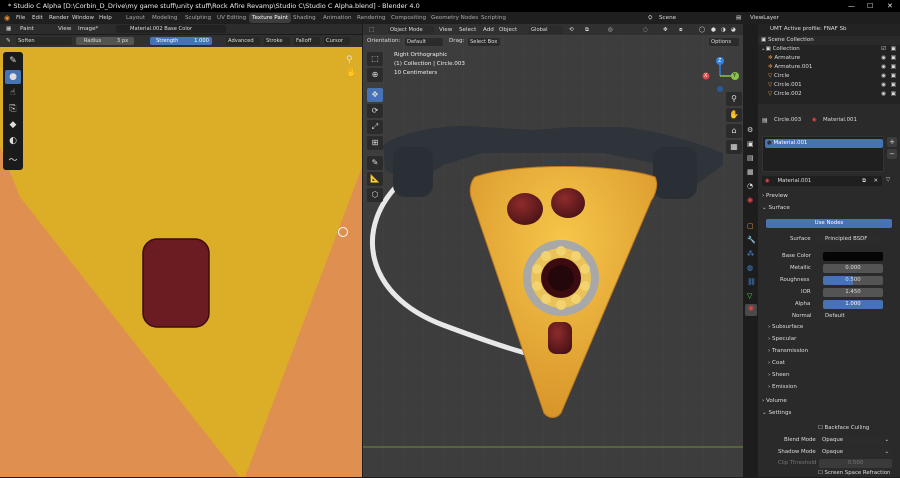 The width and height of the screenshot is (900, 478). Describe the element at coordinates (171, 29) in the screenshot. I see `image-name-field: Material.002 Base Color` at that location.